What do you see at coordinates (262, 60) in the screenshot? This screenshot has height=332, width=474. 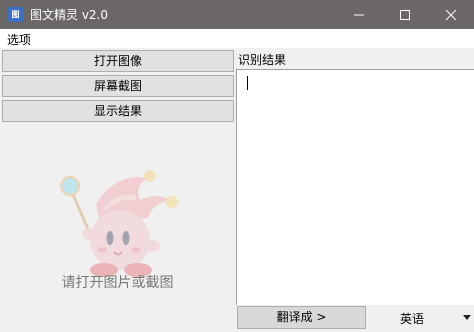 I see `result-label: 识别结果` at bounding box center [262, 60].